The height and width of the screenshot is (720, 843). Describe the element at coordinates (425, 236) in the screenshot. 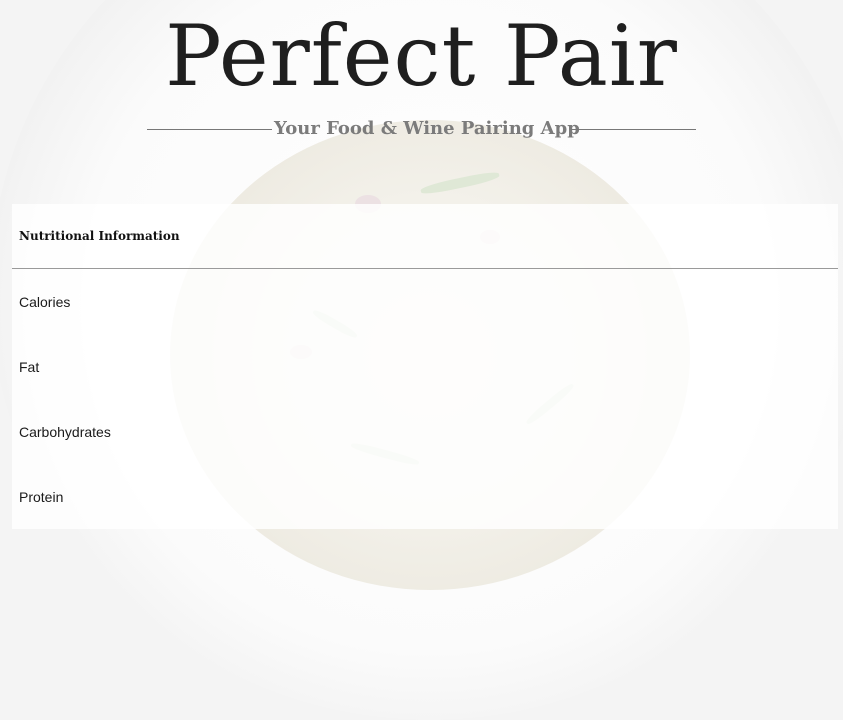

I see `nutrition-table-header: Nutritional Information` at that location.